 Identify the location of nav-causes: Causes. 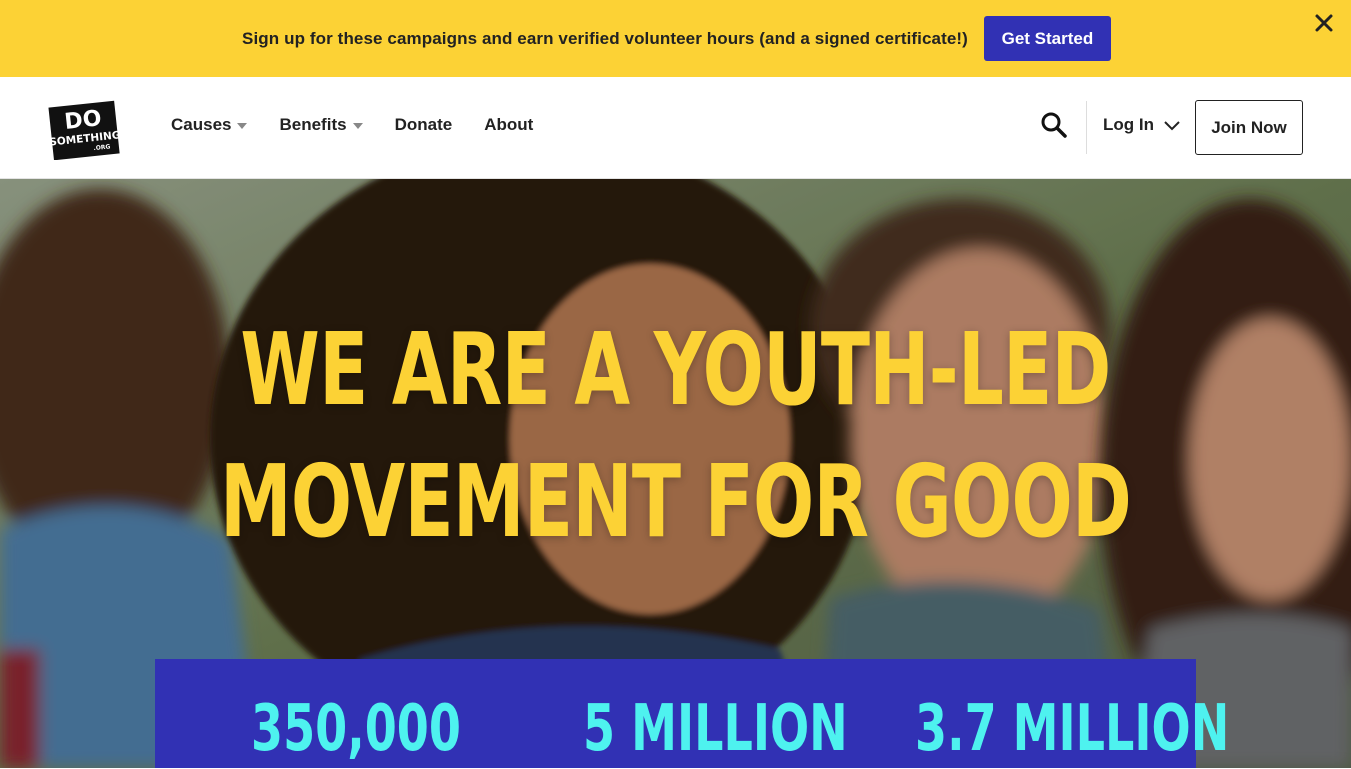
(209, 125).